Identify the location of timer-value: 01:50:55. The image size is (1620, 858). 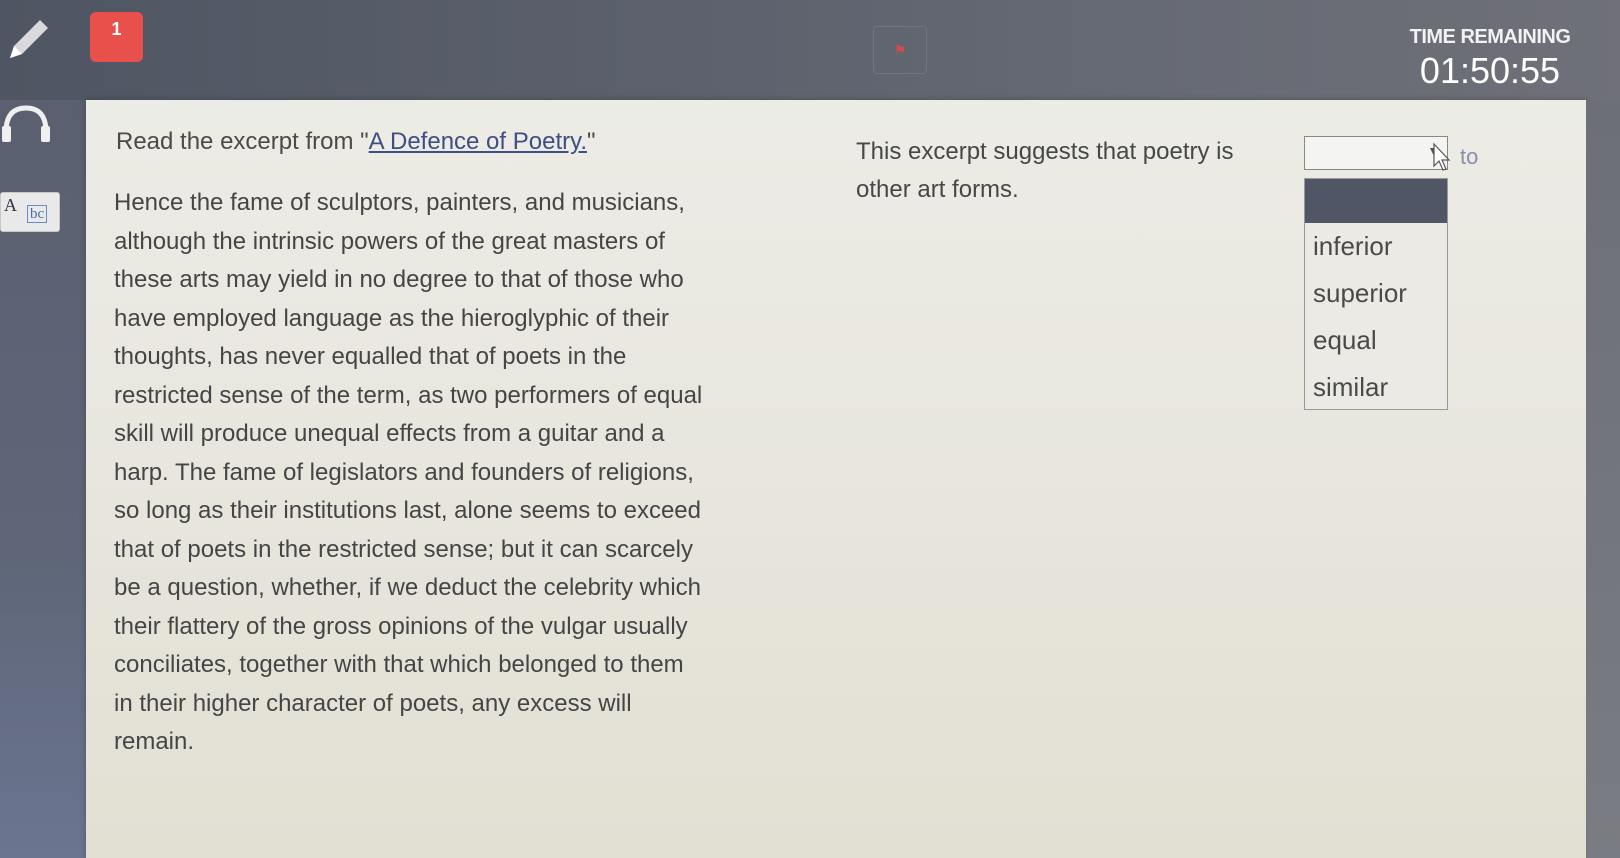
(1490, 70).